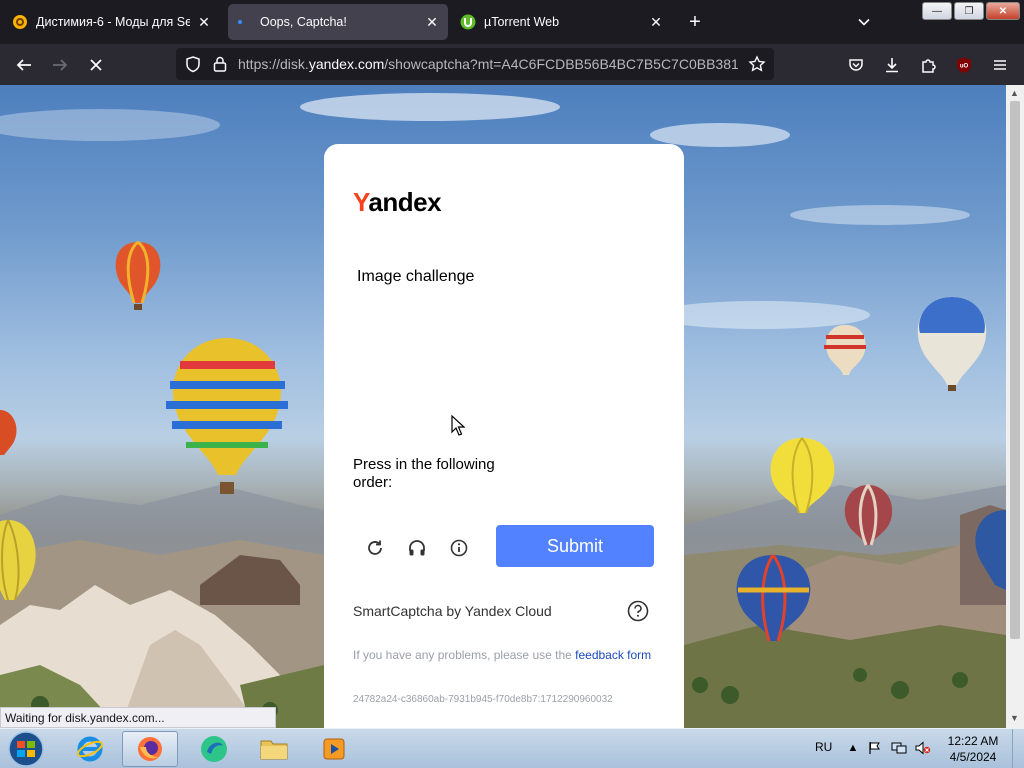 Image resolution: width=1024 pixels, height=768 pixels. What do you see at coordinates (823, 747) in the screenshot?
I see `language-indicator: RU` at bounding box center [823, 747].